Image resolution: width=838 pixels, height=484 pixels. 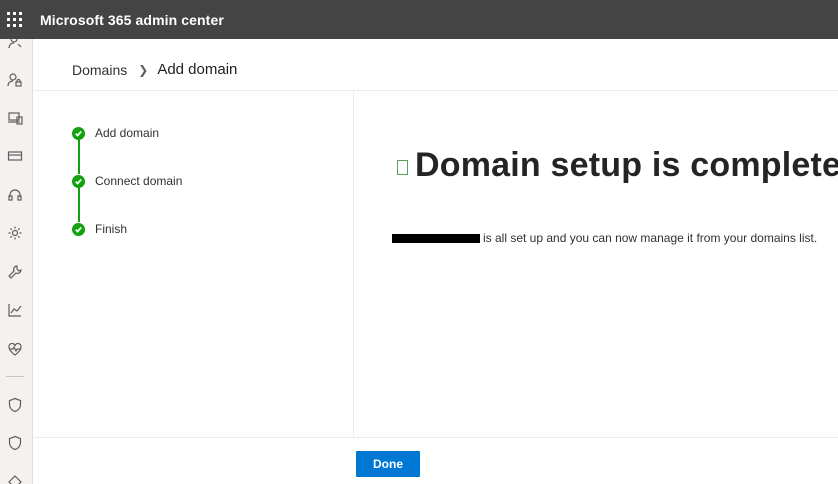 I want to click on billing-card-icon, so click(x=15, y=156).